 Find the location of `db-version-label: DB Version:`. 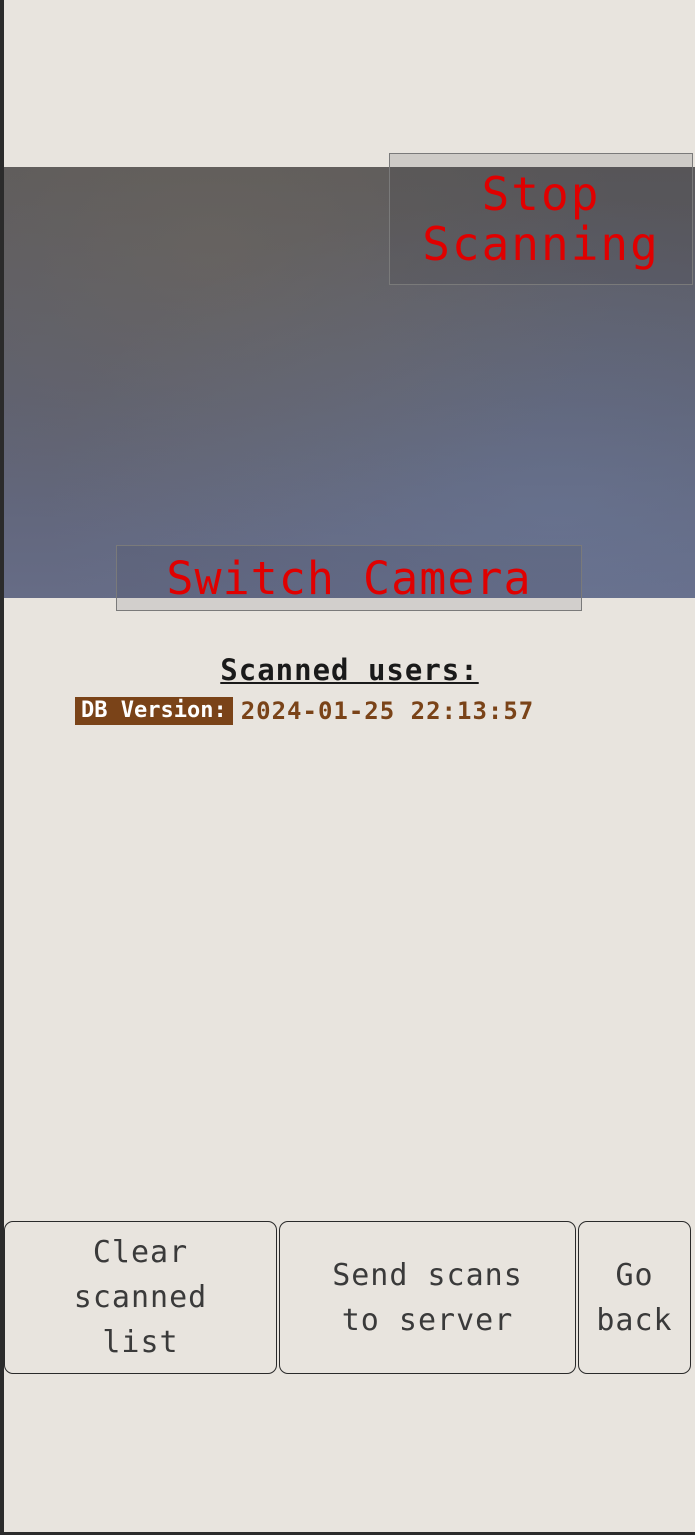

db-version-label: DB Version: is located at coordinates (154, 711).